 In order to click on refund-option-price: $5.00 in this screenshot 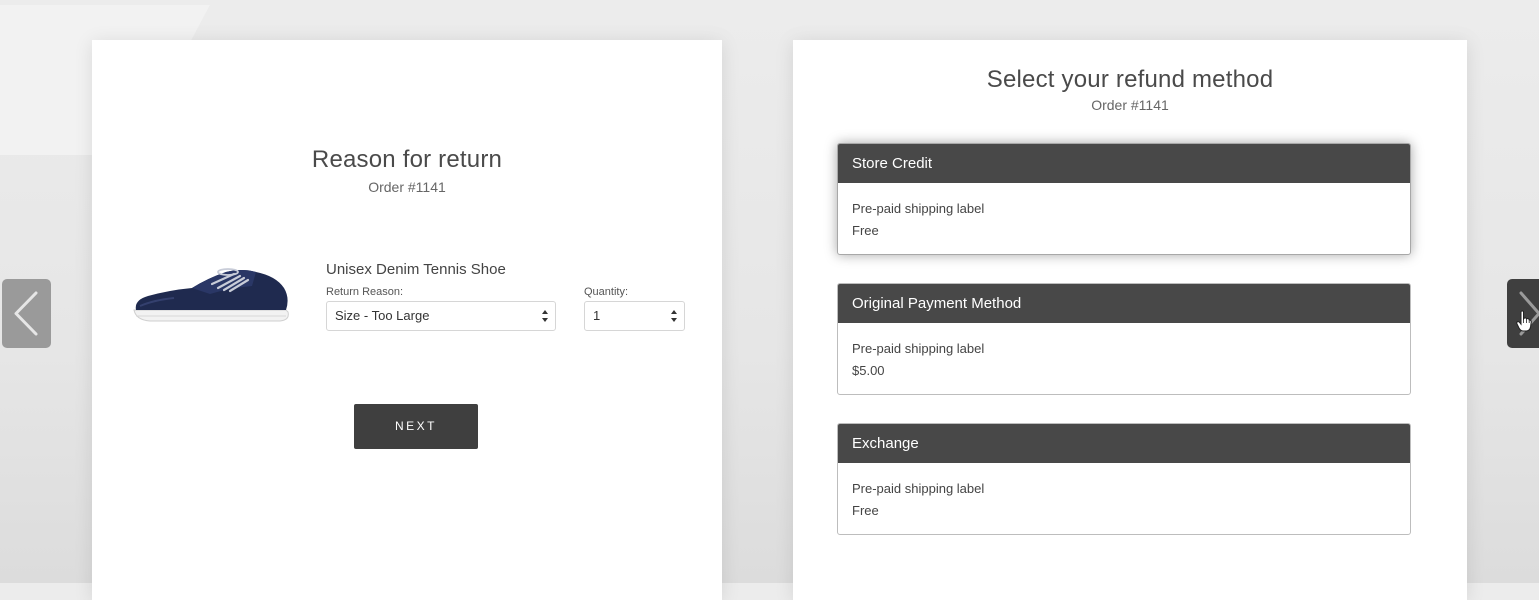, I will do `click(868, 370)`.